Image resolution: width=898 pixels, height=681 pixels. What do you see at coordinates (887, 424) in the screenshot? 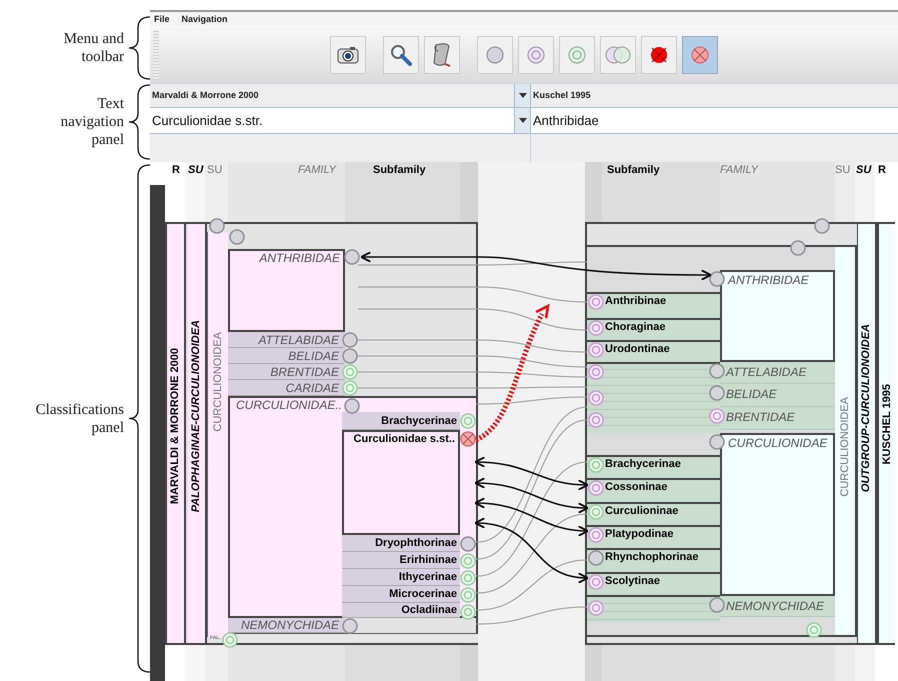
I see `classification-title: KUSCHEL 1995` at bounding box center [887, 424].